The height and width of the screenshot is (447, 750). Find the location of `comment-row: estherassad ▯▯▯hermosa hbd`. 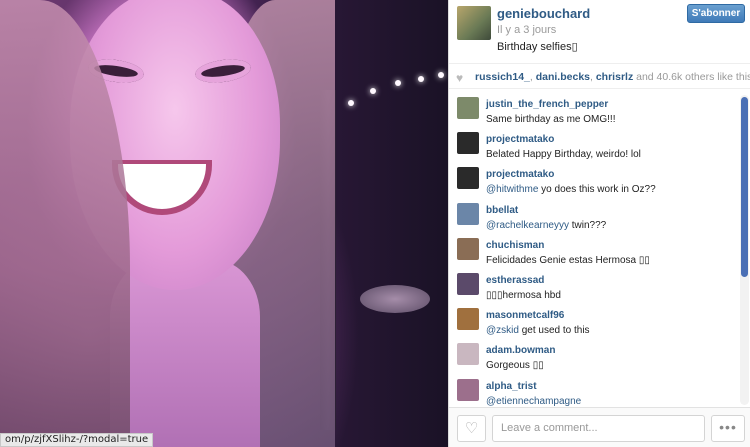

comment-row: estherassad ▯▯▯hermosa hbd is located at coordinates (594, 283).